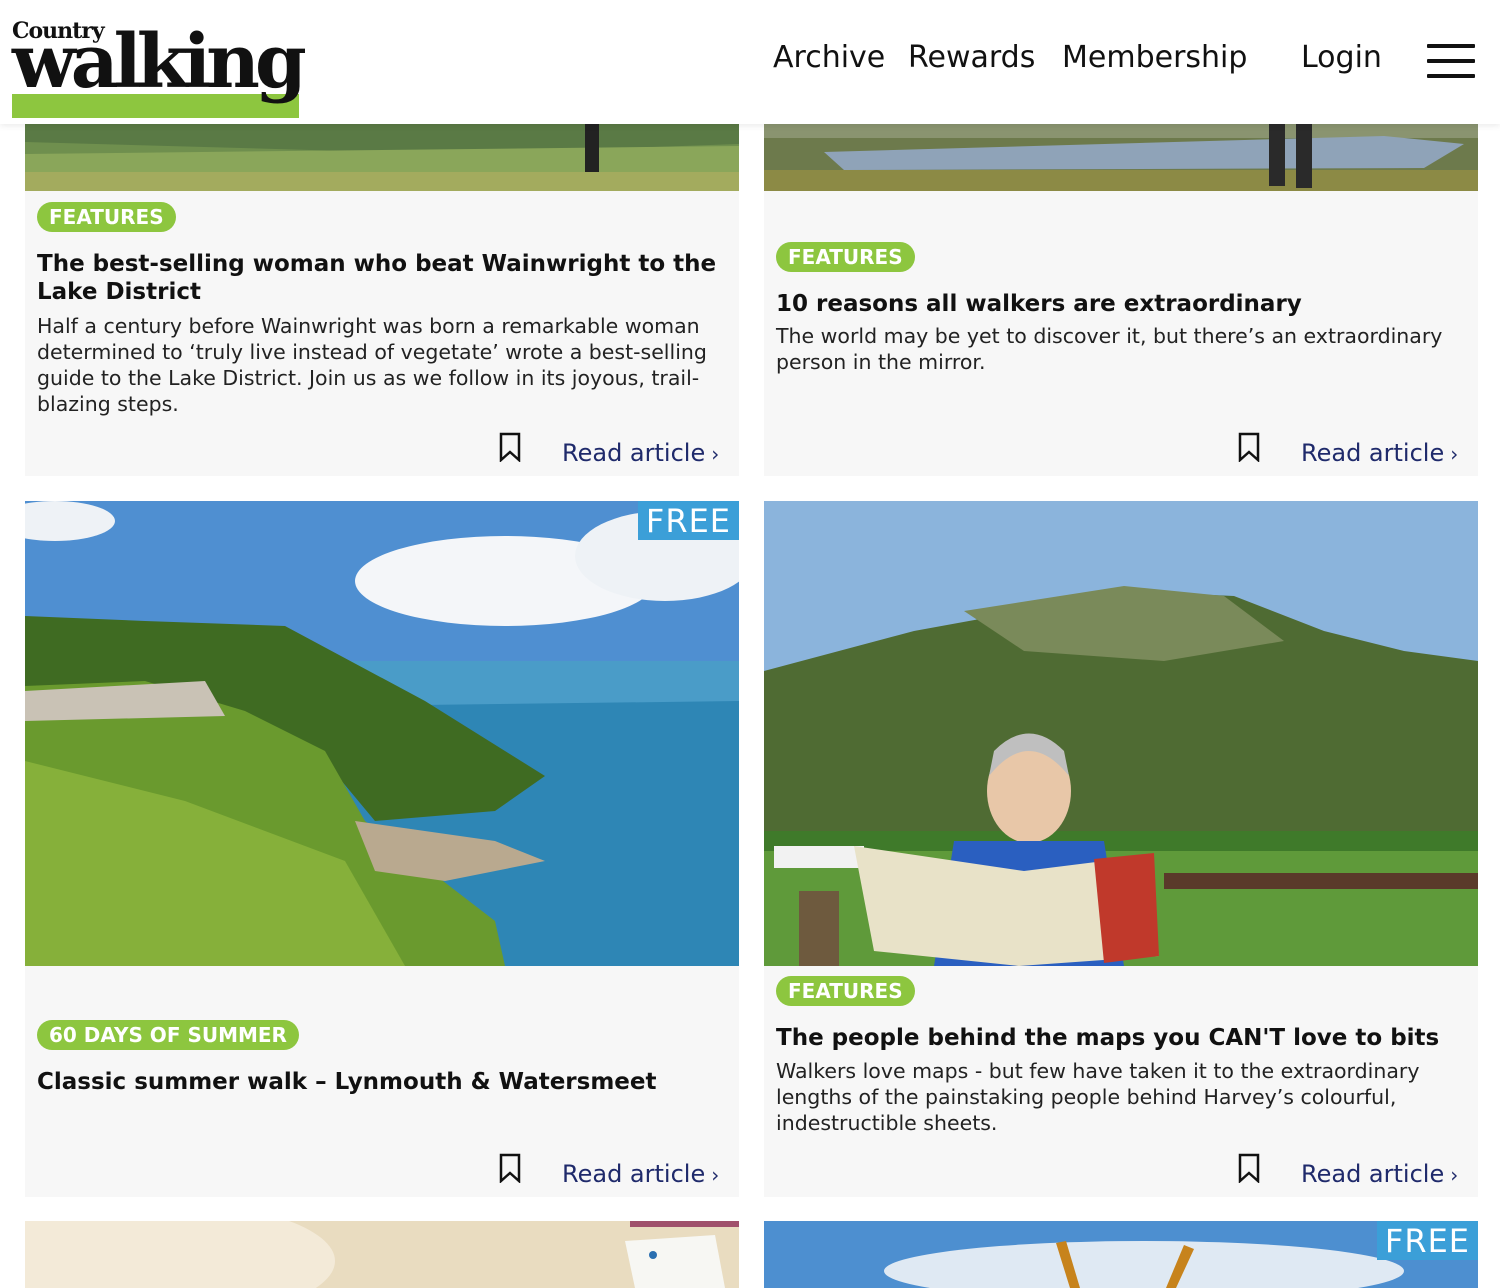 The height and width of the screenshot is (1288, 1500). I want to click on logo-walking-text: walking, so click(159, 62).